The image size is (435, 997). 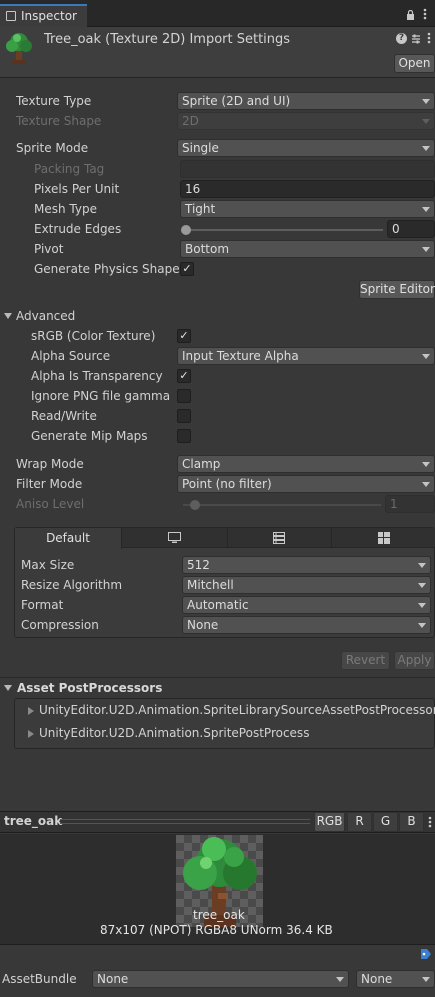 I want to click on alpha-is-transparency-label: Alpha Is Transparency, so click(x=97, y=376).